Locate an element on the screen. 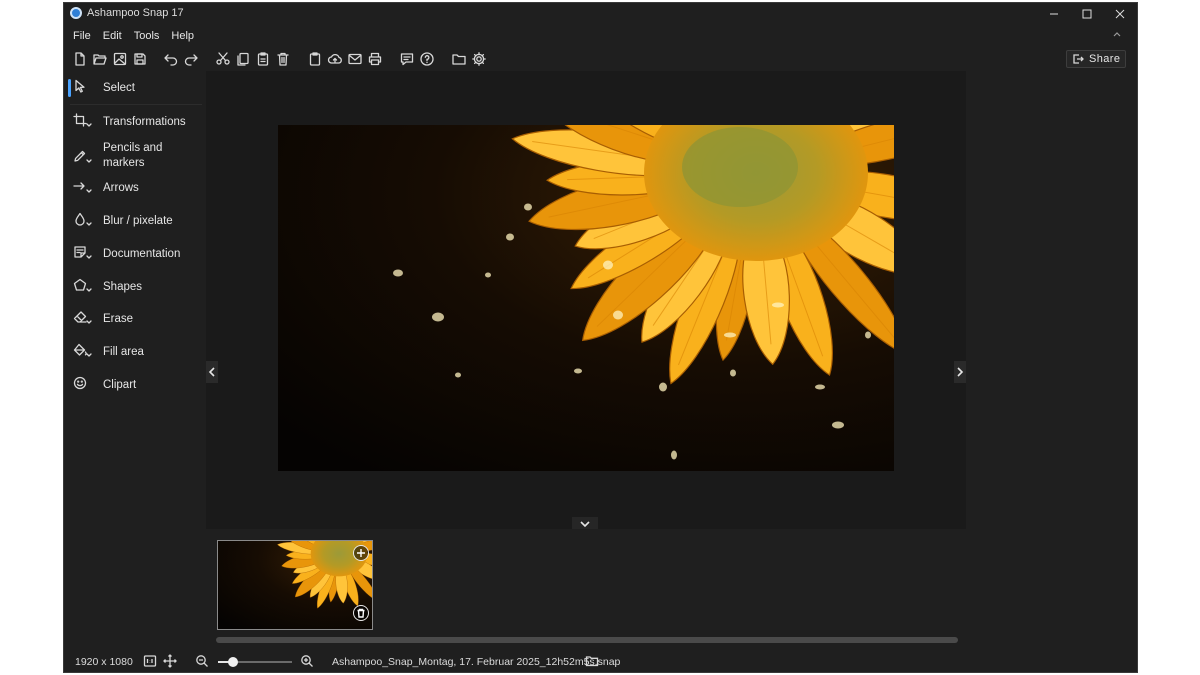  tool-shapes: Shapes is located at coordinates (135, 287).